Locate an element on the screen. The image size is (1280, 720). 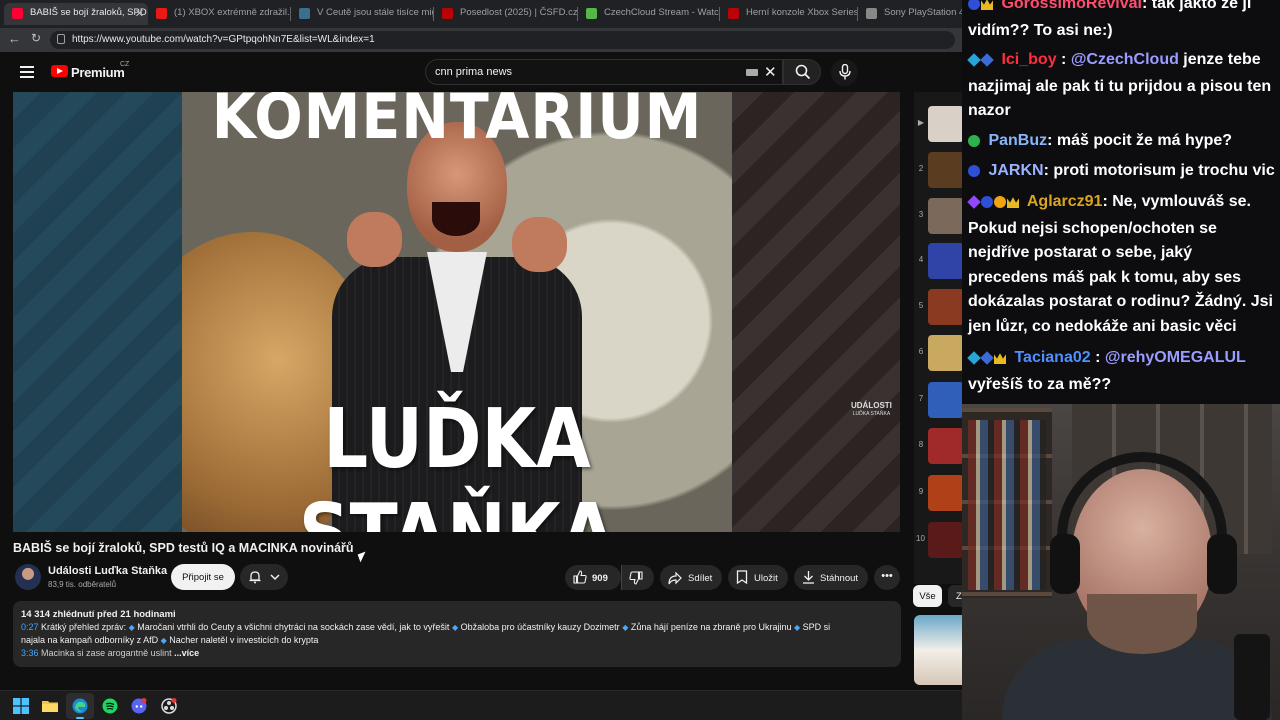
playlist-index: 7 is located at coordinates (921, 398).